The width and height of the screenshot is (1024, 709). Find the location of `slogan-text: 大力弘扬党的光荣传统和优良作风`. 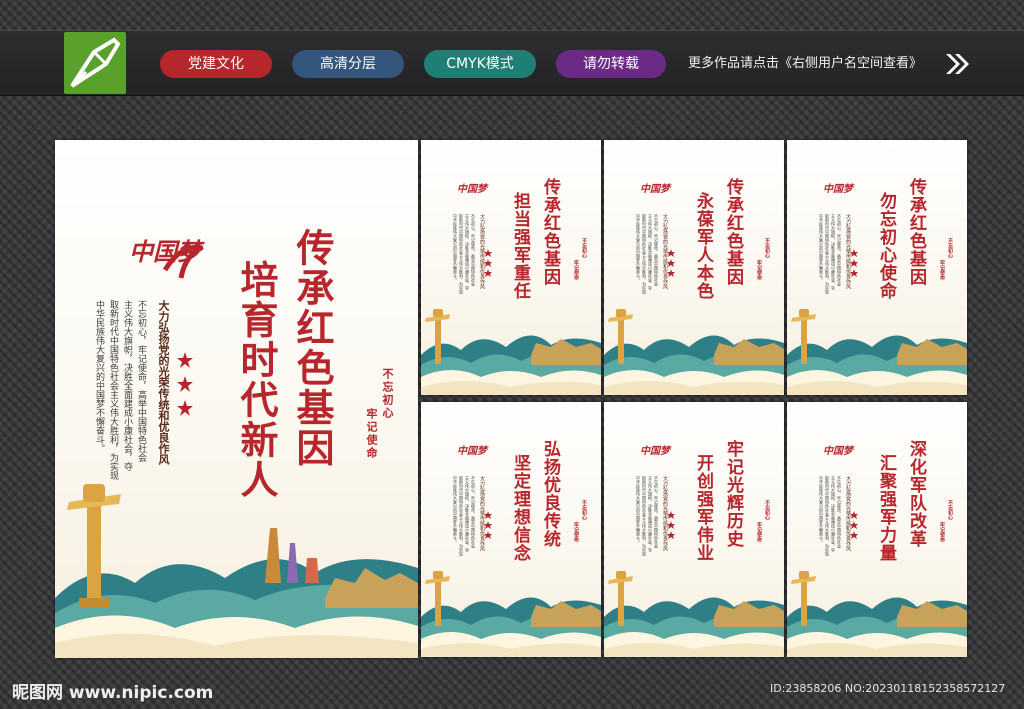

slogan-text: 大力弘扬党的光荣传统和优良作风 is located at coordinates (163, 382).